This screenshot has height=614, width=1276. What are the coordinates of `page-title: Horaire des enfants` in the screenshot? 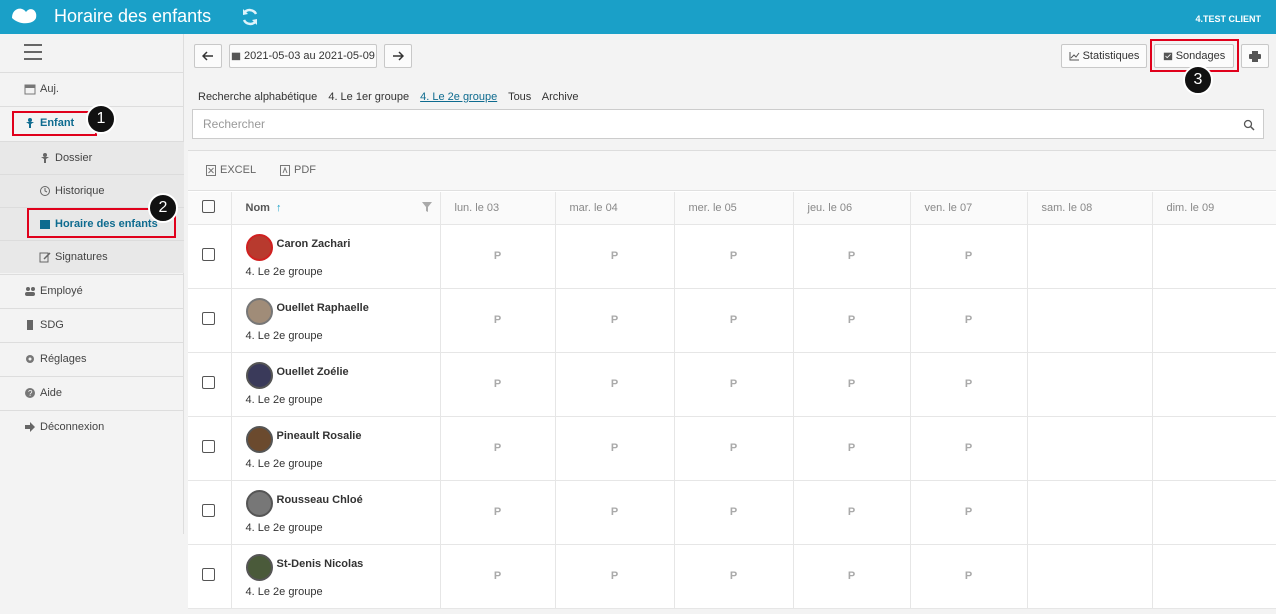 It's located at (133, 16).